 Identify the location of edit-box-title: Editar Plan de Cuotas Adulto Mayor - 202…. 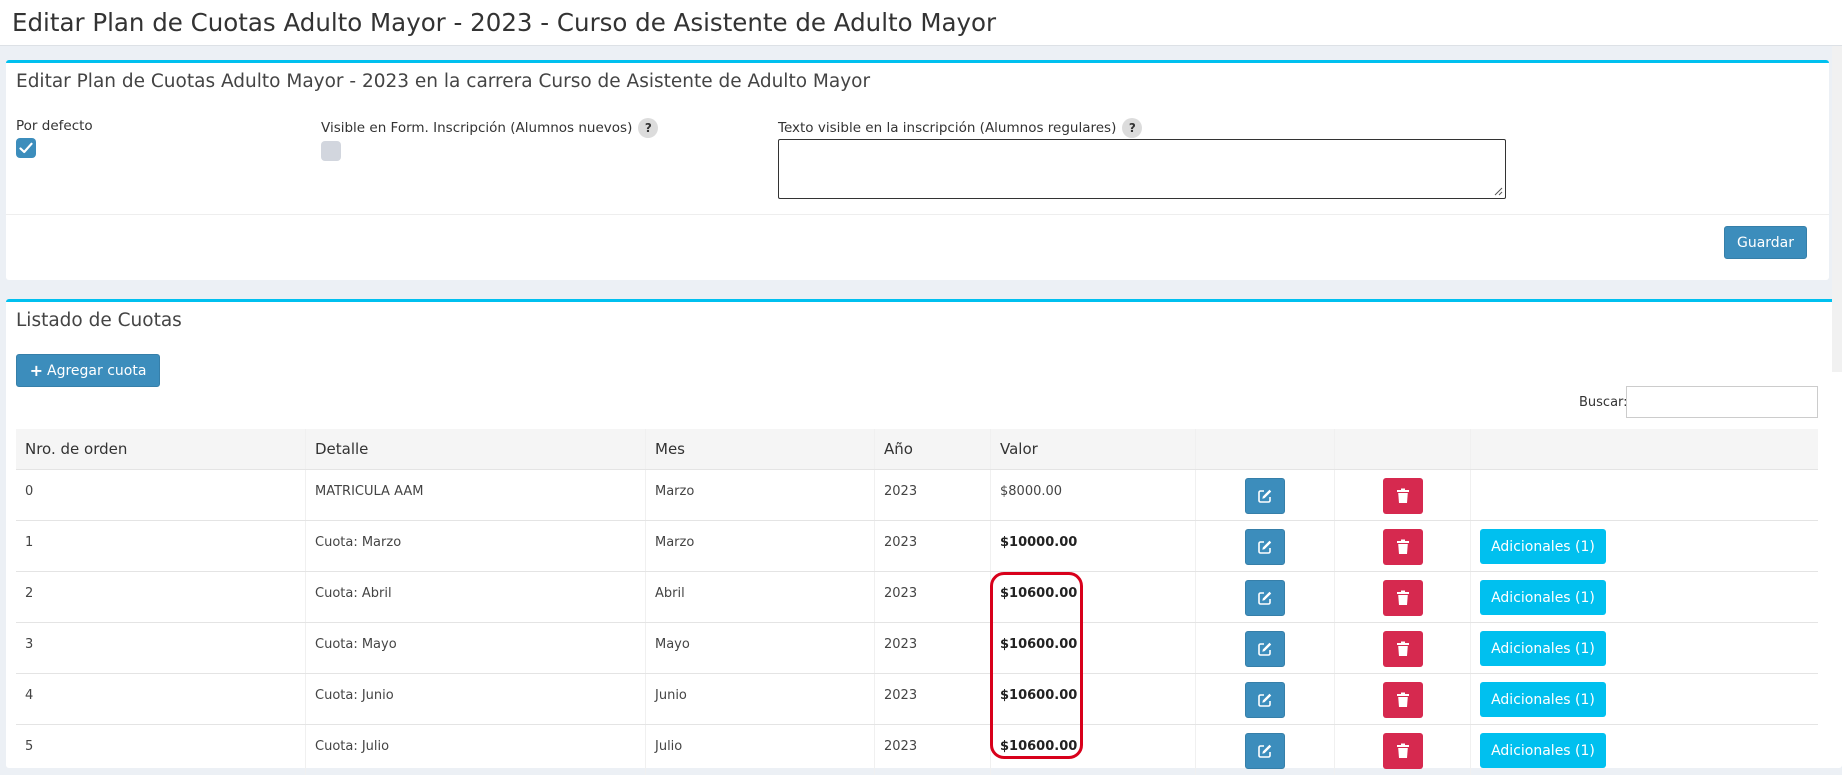
(443, 81).